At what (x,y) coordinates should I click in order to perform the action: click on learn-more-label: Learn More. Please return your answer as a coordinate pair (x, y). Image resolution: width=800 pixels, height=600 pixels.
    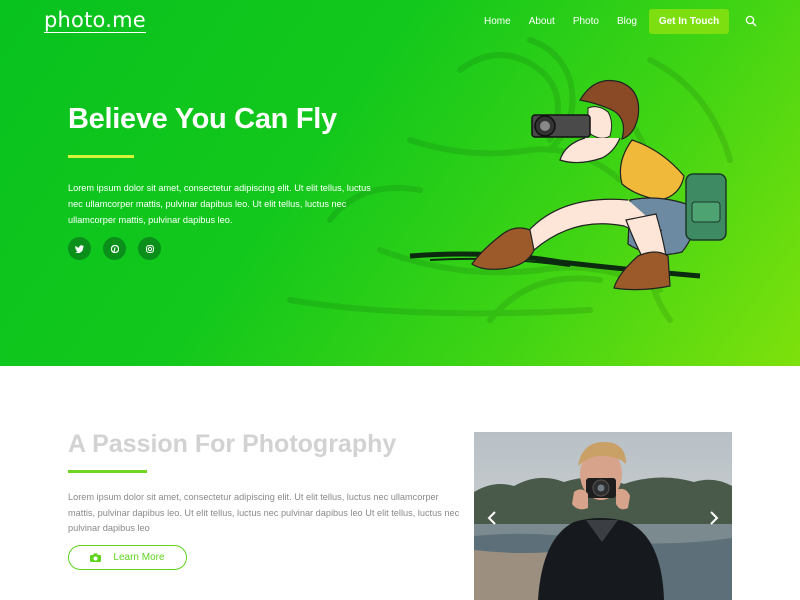
    Looking at the image, I should click on (139, 557).